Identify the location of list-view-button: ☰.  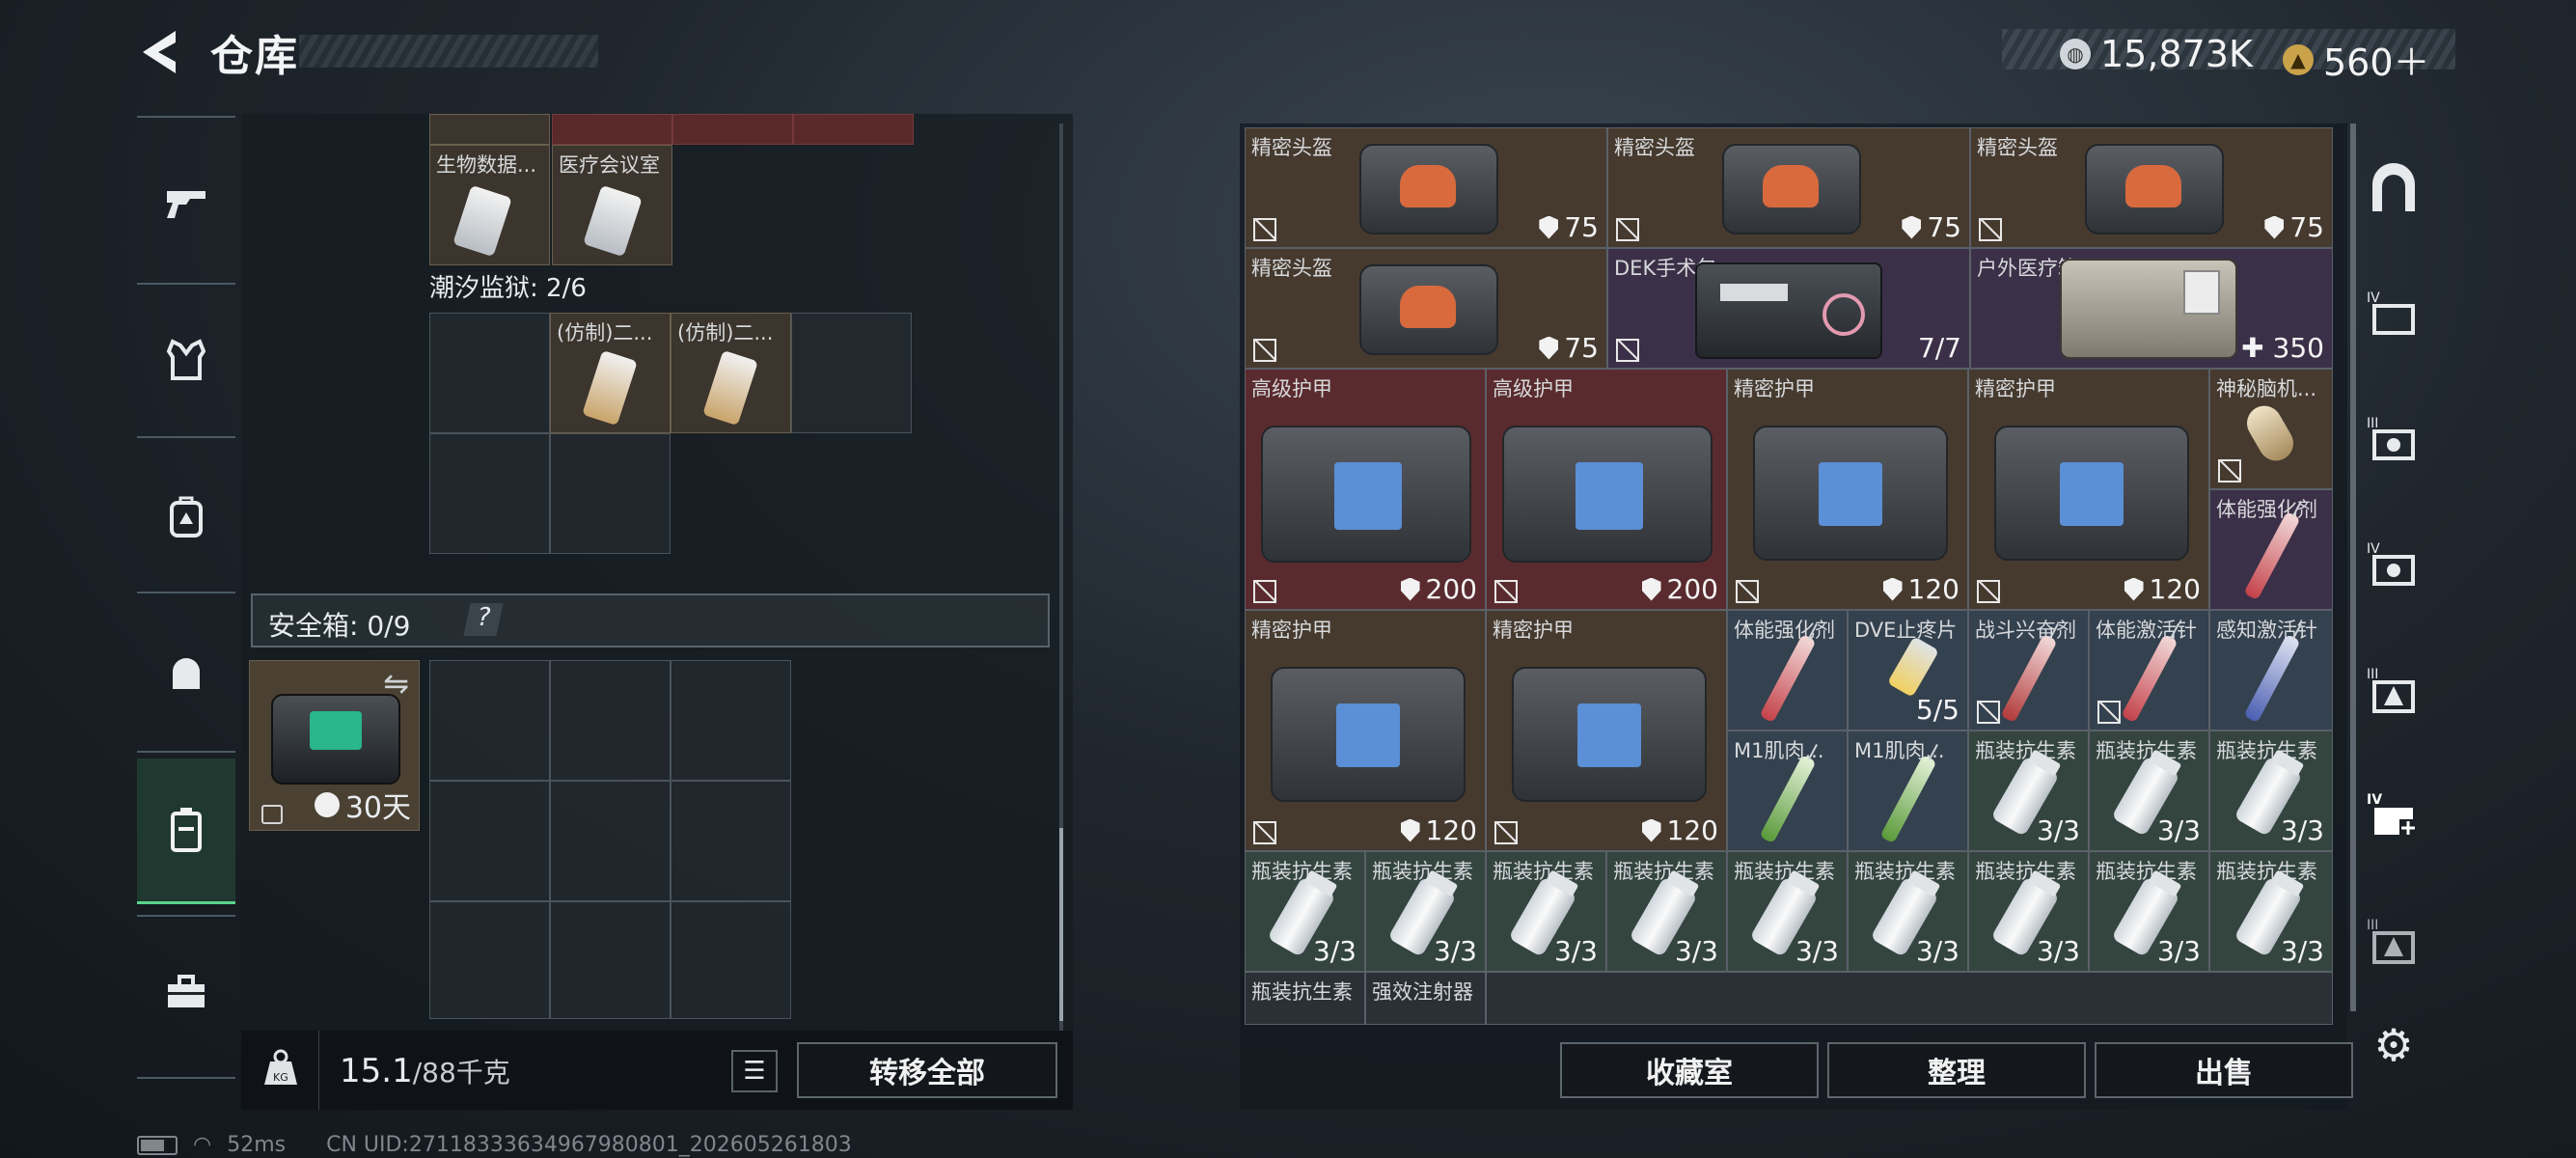
(755, 1071).